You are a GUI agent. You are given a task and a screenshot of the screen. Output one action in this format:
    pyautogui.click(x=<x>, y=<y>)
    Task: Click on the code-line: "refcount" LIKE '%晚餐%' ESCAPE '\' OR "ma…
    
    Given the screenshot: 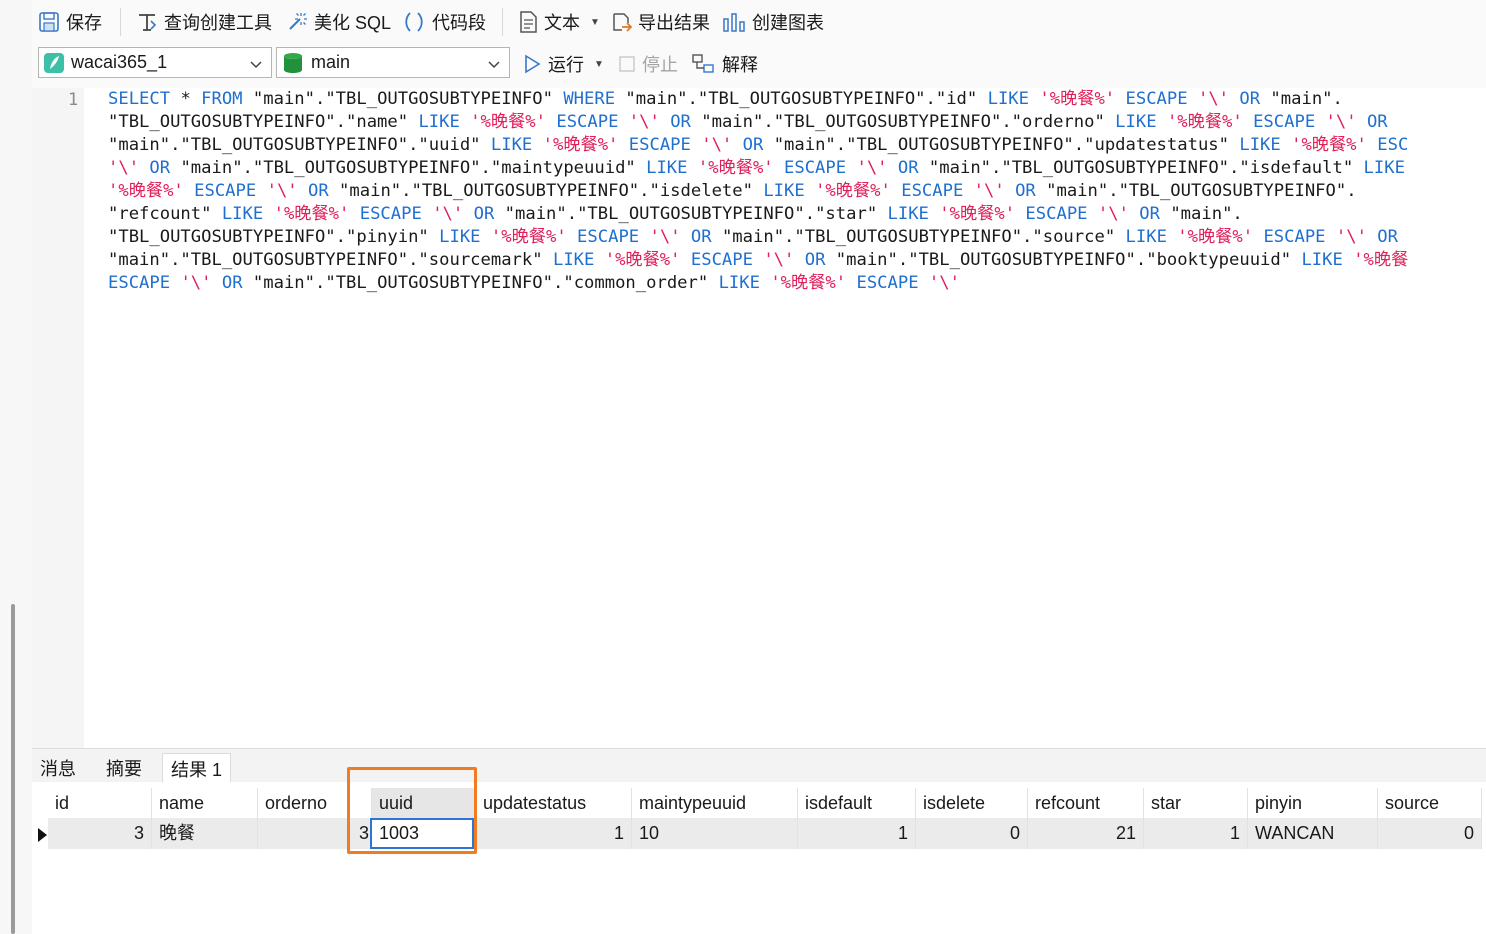 What is the action you would take?
    pyautogui.click(x=675, y=214)
    